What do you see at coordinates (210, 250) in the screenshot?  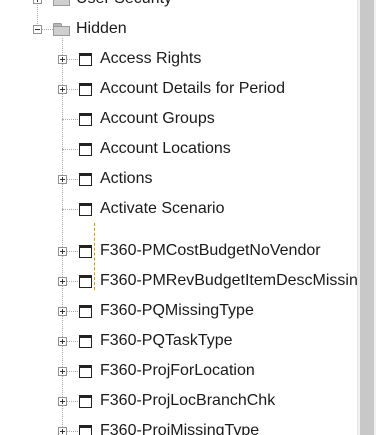 I see `tree-node-label: F360-PMCostBudgetNoVendor` at bounding box center [210, 250].